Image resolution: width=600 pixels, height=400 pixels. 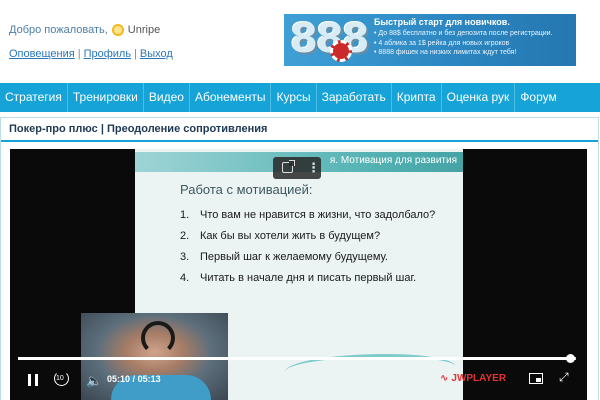 What do you see at coordinates (536, 378) in the screenshot?
I see `picture-in-picture-icon` at bounding box center [536, 378].